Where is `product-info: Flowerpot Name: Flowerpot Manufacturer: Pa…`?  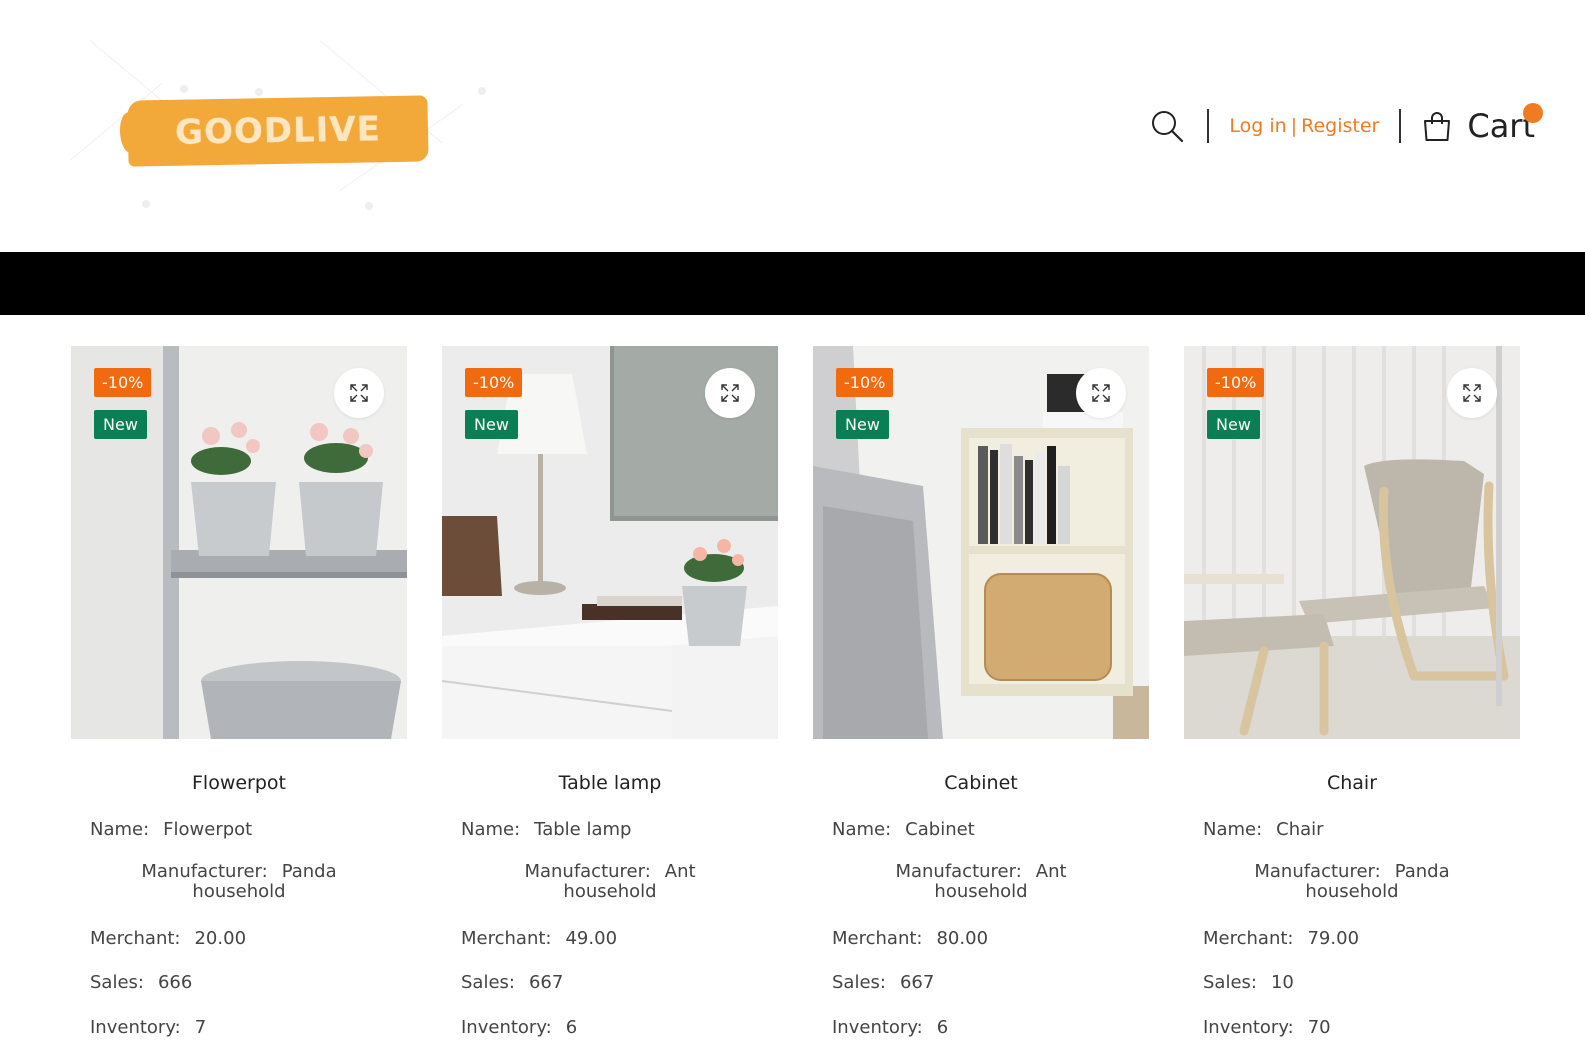 product-info: Flowerpot Name: Flowerpot Manufacturer: Pa… is located at coordinates (239, 905).